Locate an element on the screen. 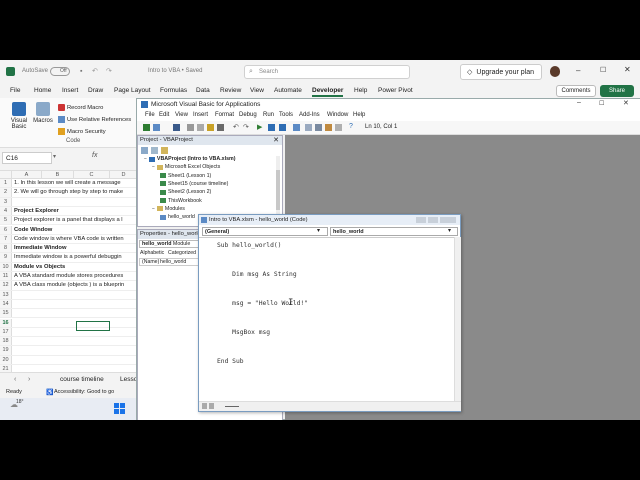  procedure-combo-dropdown-icon: ▾ is located at coordinates (449, 230).